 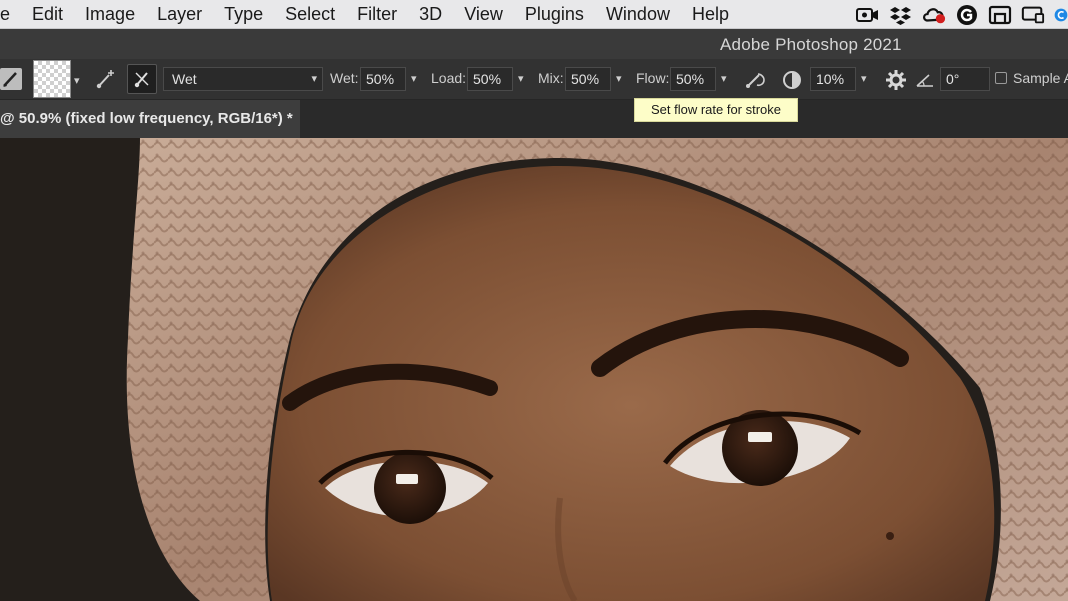 What do you see at coordinates (243, 79) in the screenshot?
I see `blend-preset-select: Wet ▾` at bounding box center [243, 79].